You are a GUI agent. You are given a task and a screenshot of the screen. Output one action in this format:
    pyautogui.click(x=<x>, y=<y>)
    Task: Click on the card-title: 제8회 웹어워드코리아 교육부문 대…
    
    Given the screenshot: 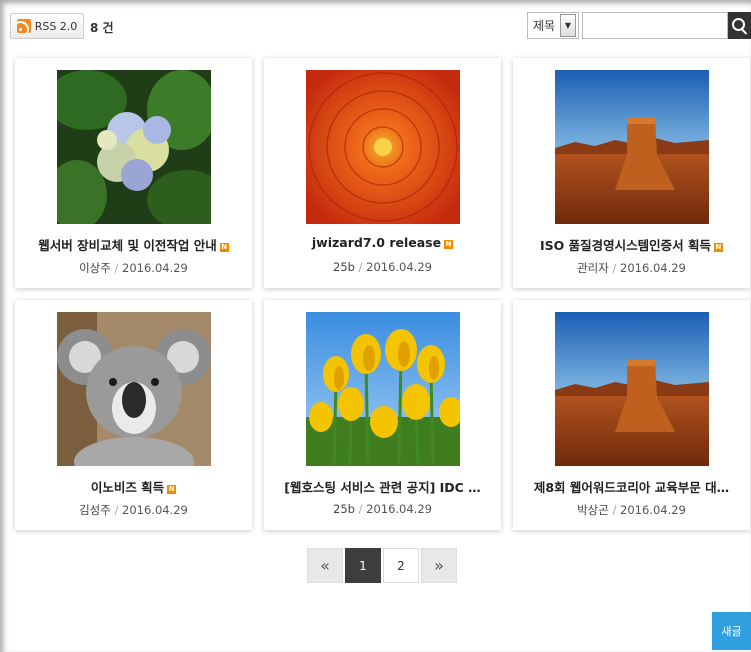 What is the action you would take?
    pyautogui.click(x=631, y=486)
    